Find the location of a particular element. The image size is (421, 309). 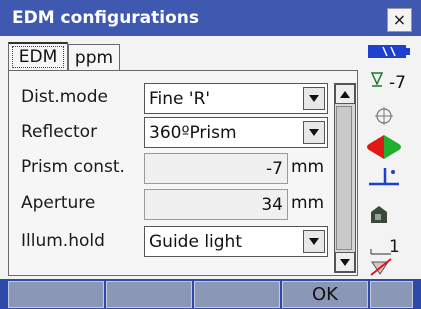

tab-edm-label: EDM is located at coordinates (38, 57).